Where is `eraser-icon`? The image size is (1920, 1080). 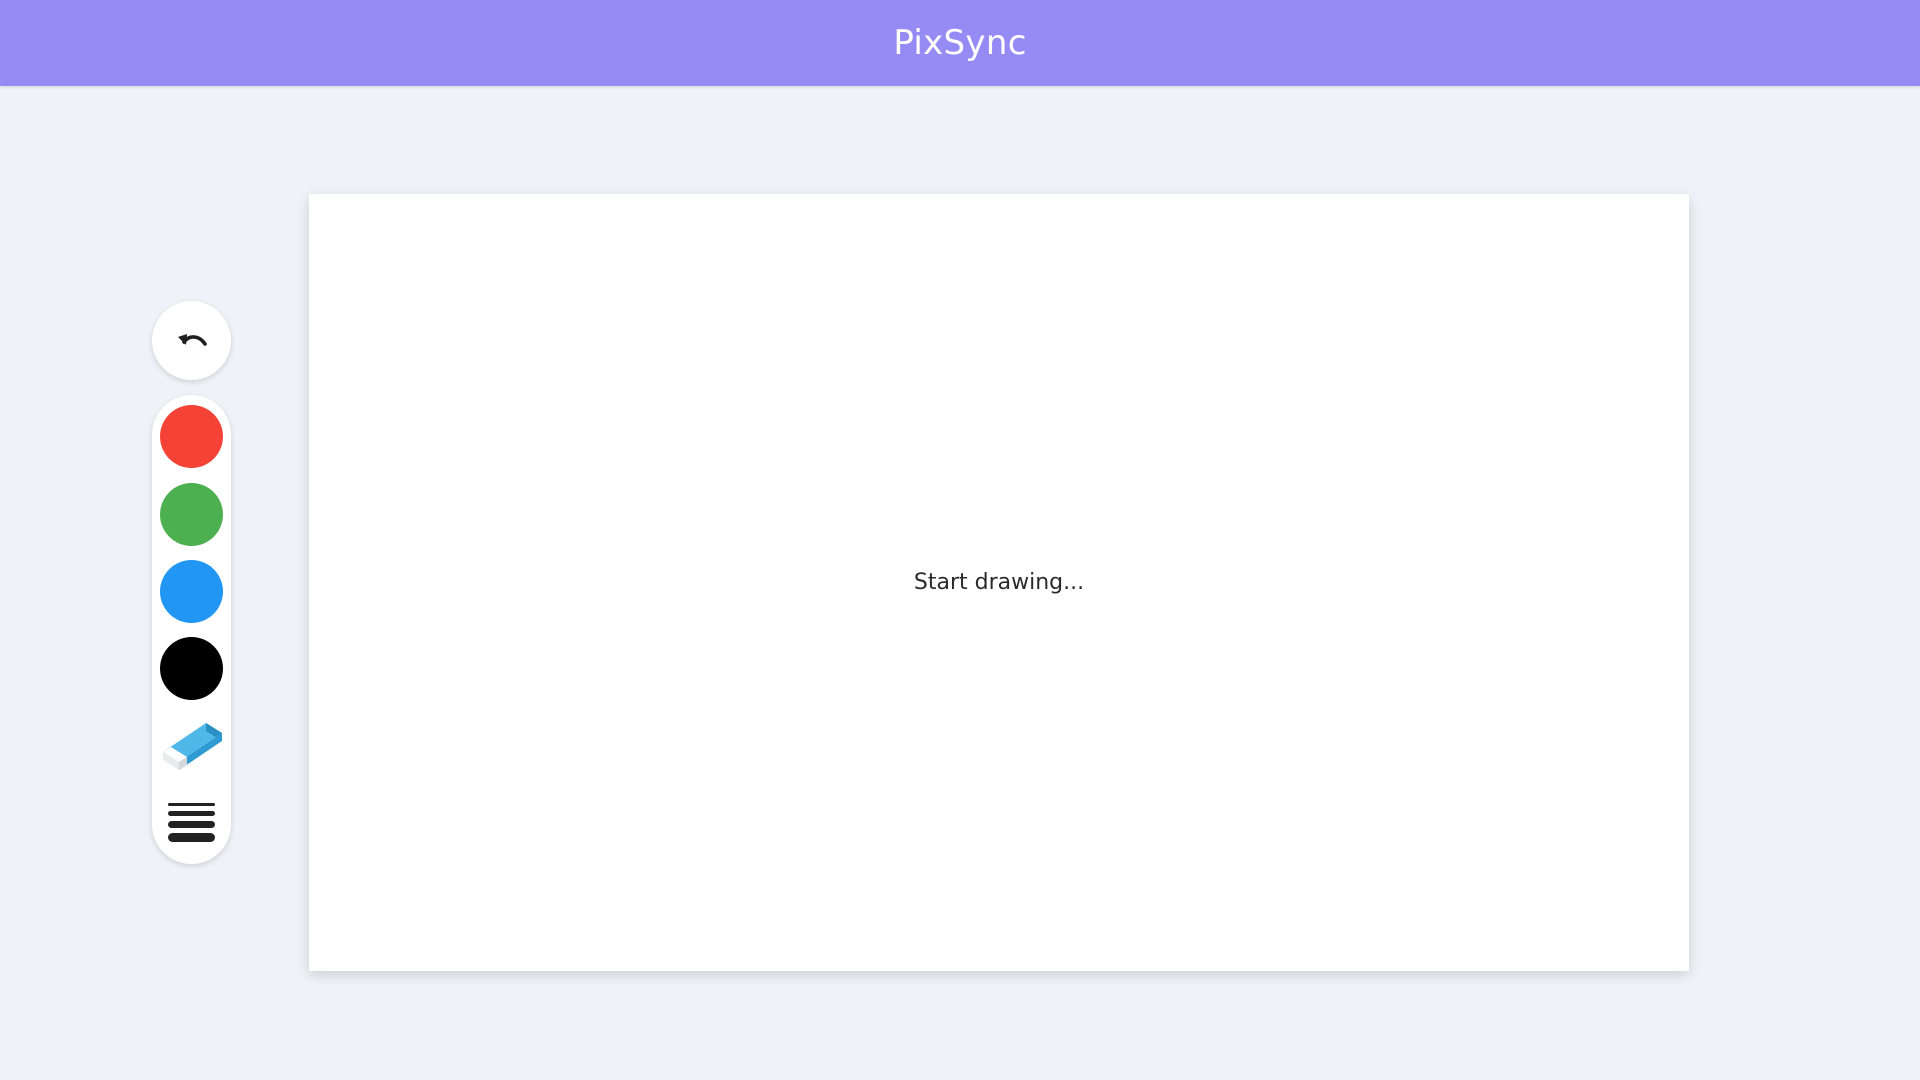
eraser-icon is located at coordinates (192, 746).